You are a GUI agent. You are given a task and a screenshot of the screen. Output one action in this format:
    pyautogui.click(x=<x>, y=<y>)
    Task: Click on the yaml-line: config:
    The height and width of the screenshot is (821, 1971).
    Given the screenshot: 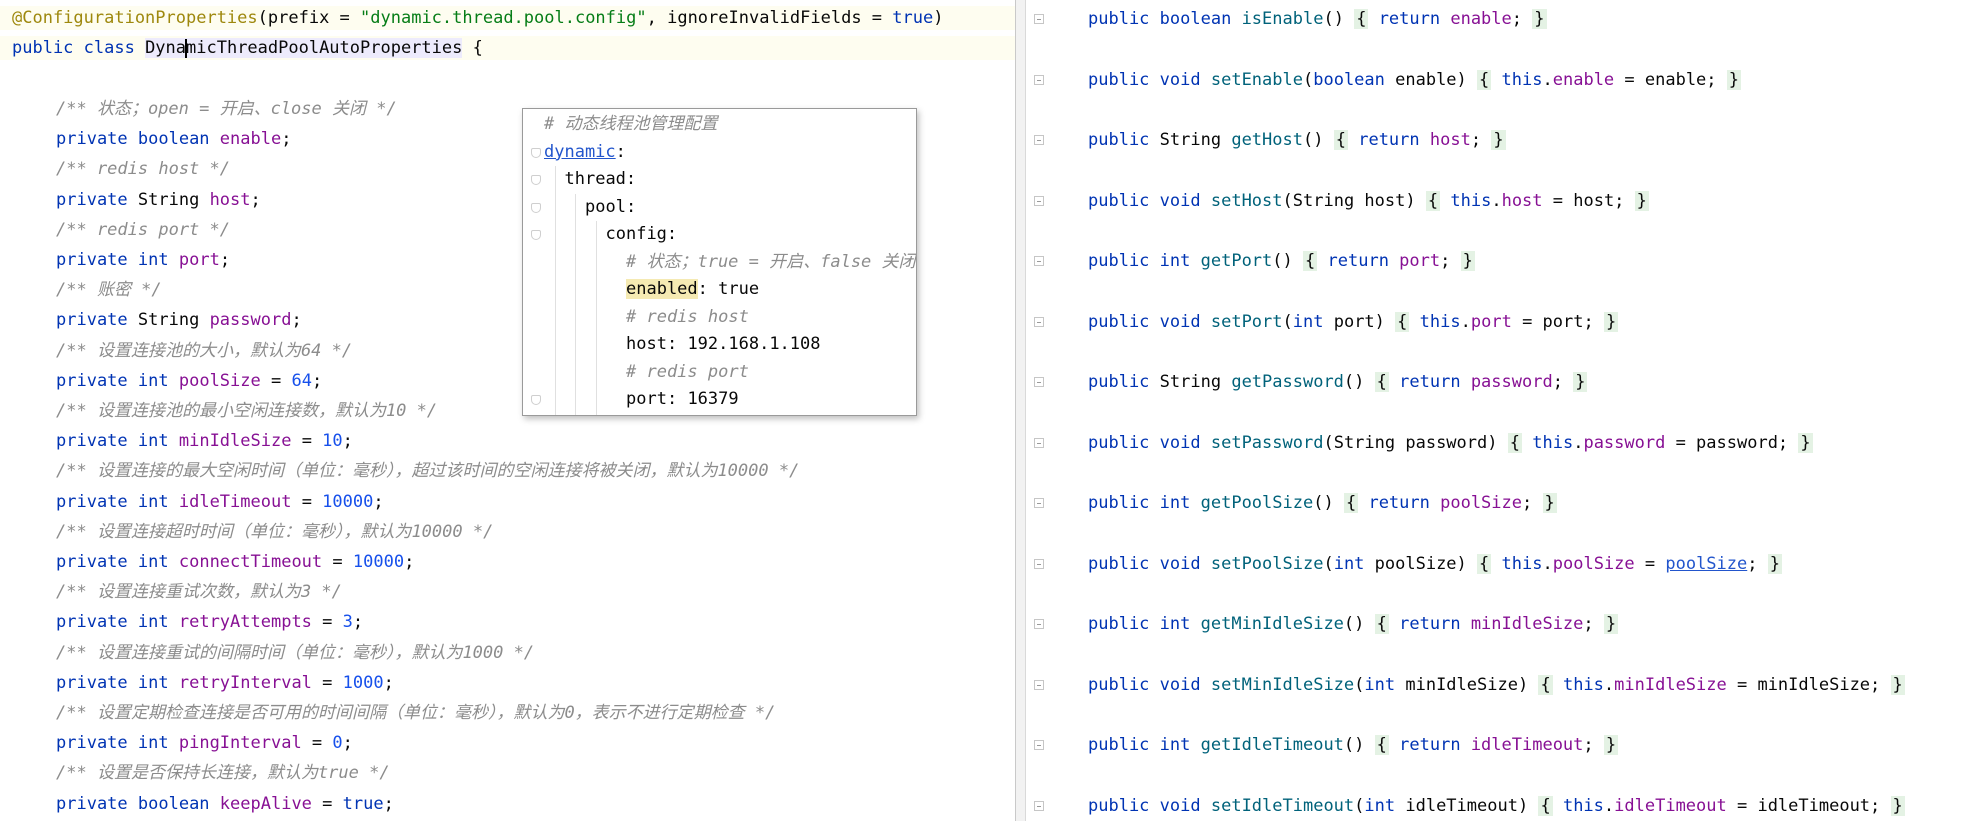 What is the action you would take?
    pyautogui.click(x=642, y=234)
    